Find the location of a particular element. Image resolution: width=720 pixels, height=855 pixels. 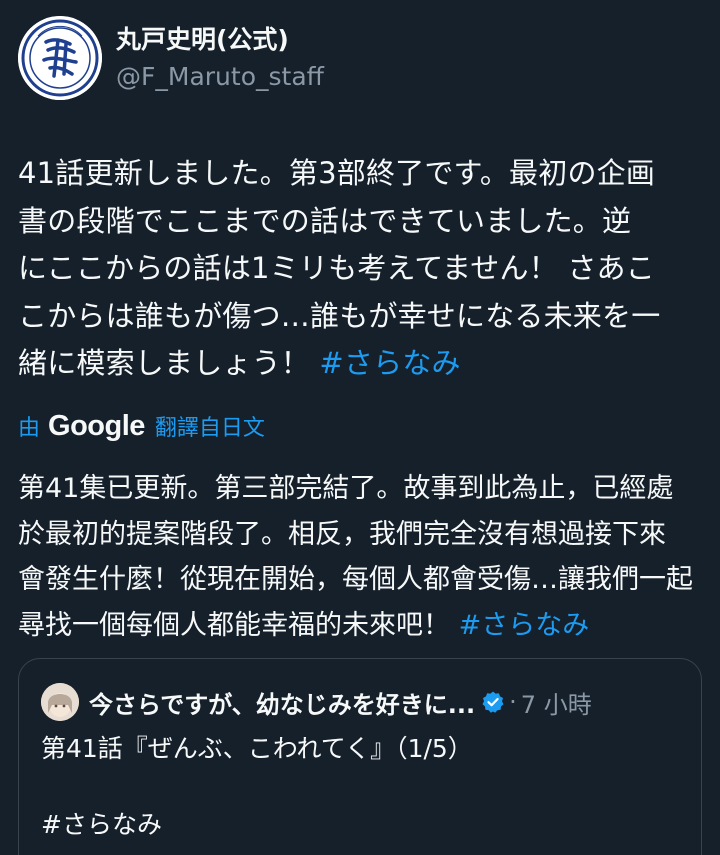

quoted-author-avatar is located at coordinates (60, 702).